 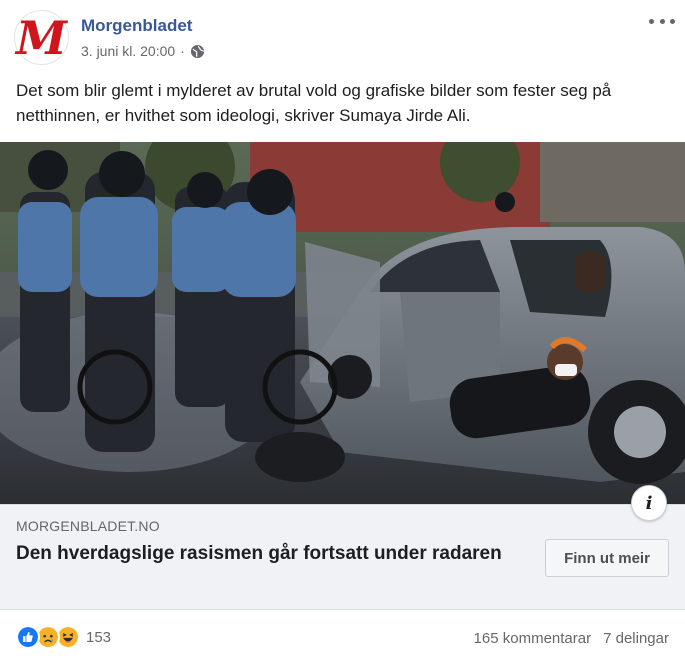 I want to click on morgenbladet-logo: M, so click(x=41, y=37).